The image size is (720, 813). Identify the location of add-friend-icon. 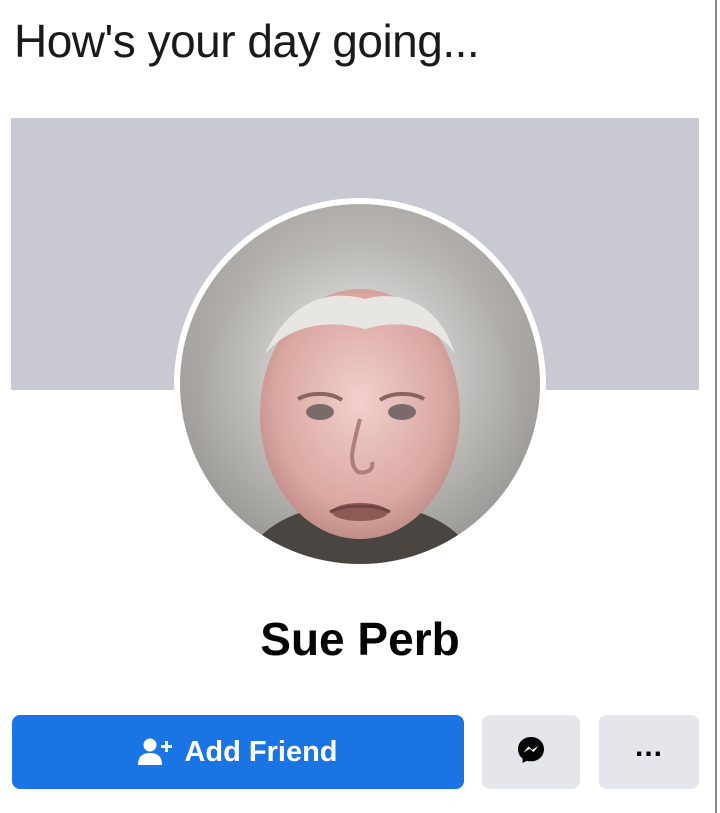
(155, 752).